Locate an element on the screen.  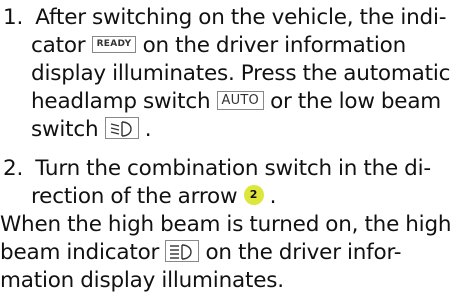
ready-indicator-badge: READY is located at coordinates (114, 44).